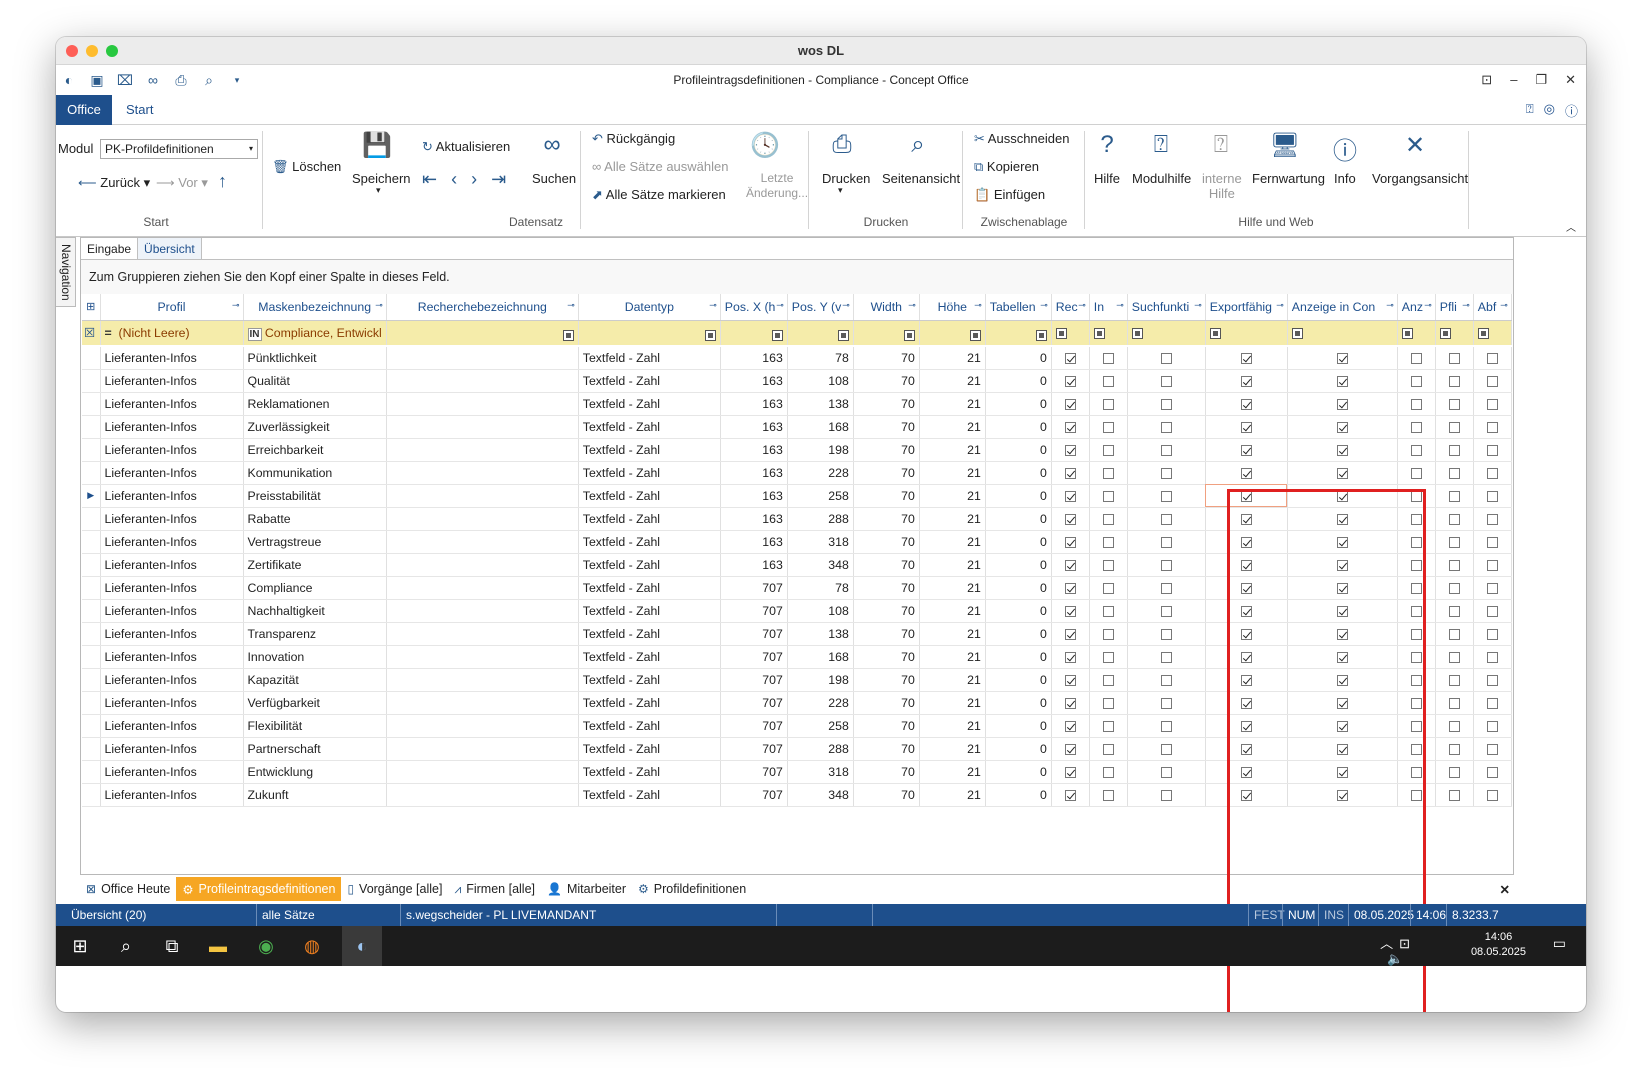 The width and height of the screenshot is (1641, 1084). Describe the element at coordinates (315, 519) in the screenshot. I see `cell-maske: Rabatte` at that location.